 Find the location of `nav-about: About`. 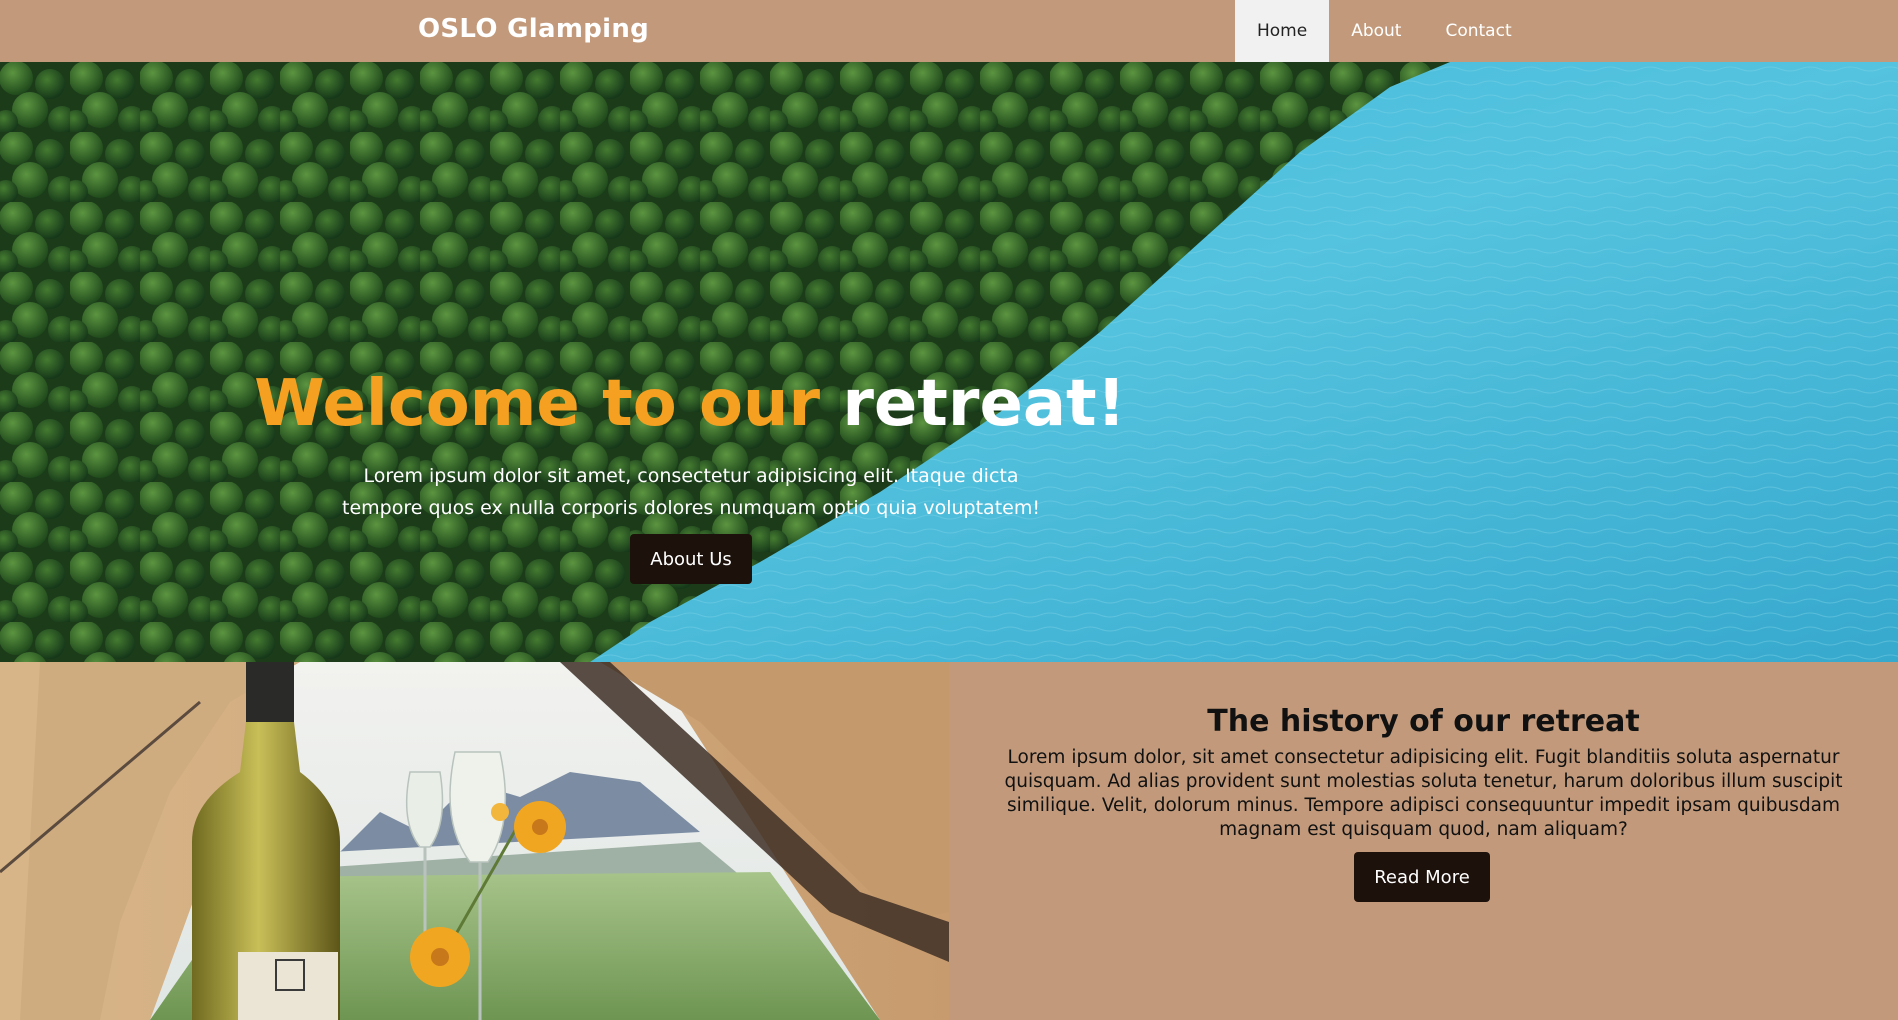

nav-about: About is located at coordinates (1376, 31).